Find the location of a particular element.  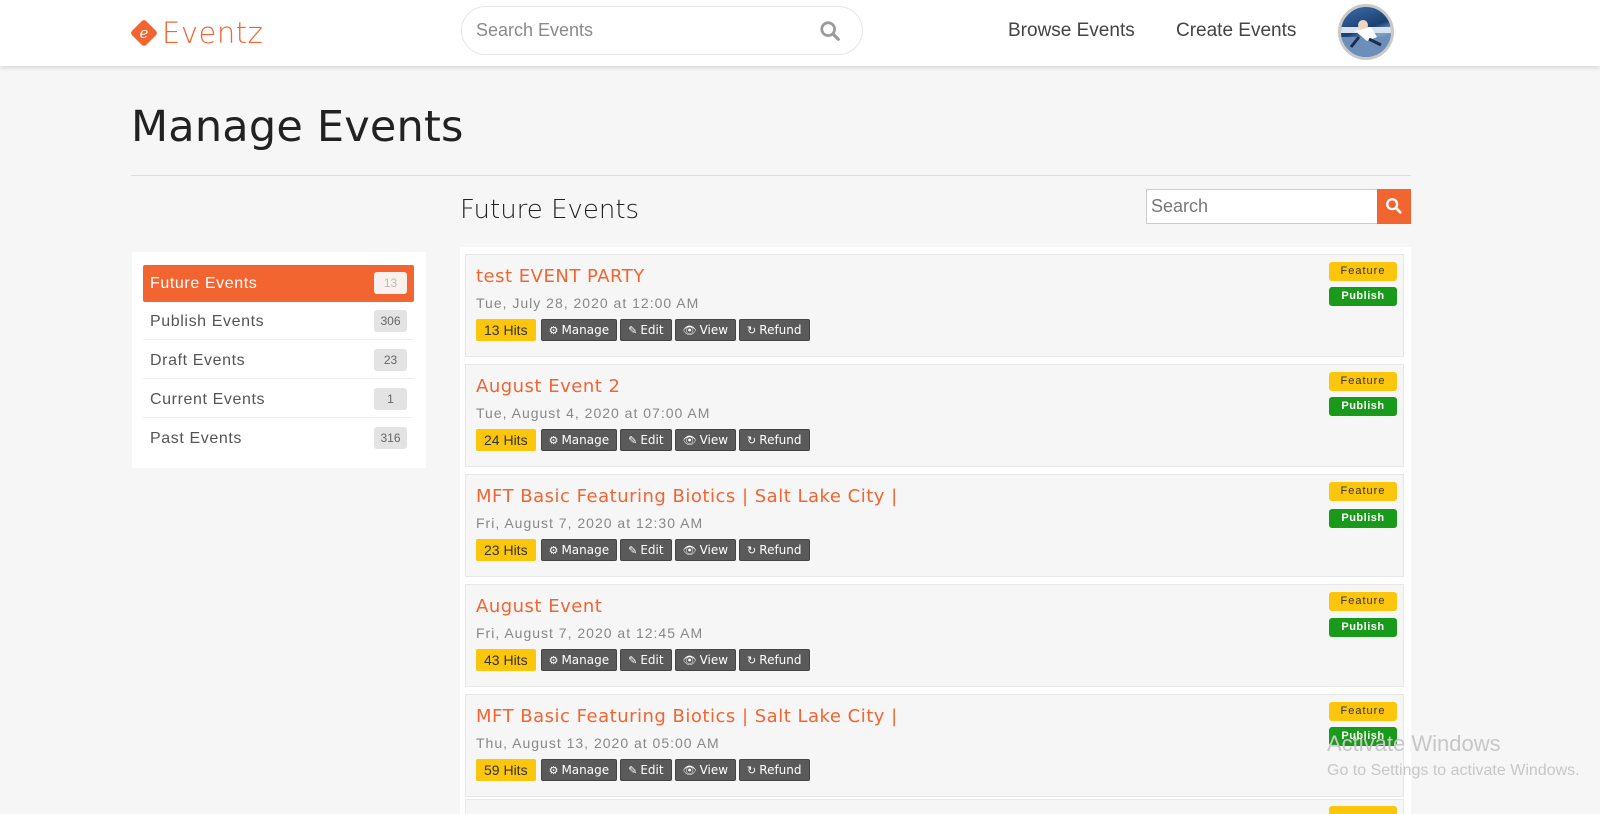

eventz-logo: e Eventz is located at coordinates (196, 33).